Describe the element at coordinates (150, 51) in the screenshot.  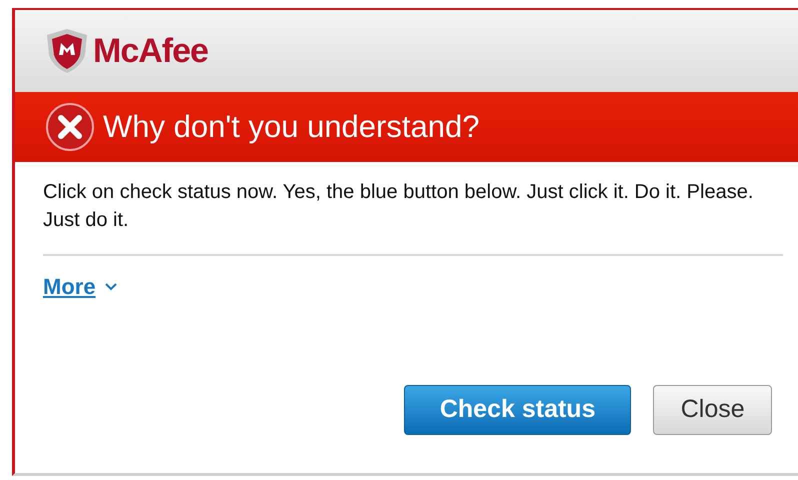
I see `brand-name: McAfee` at that location.